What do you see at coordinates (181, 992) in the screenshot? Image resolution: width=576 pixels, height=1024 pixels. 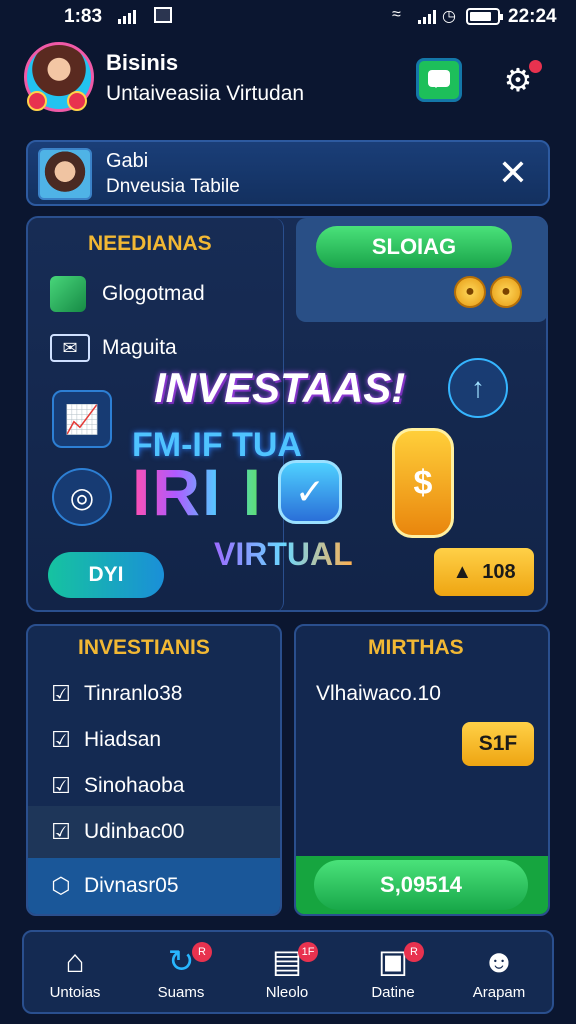 I see `nav-label: Suams` at bounding box center [181, 992].